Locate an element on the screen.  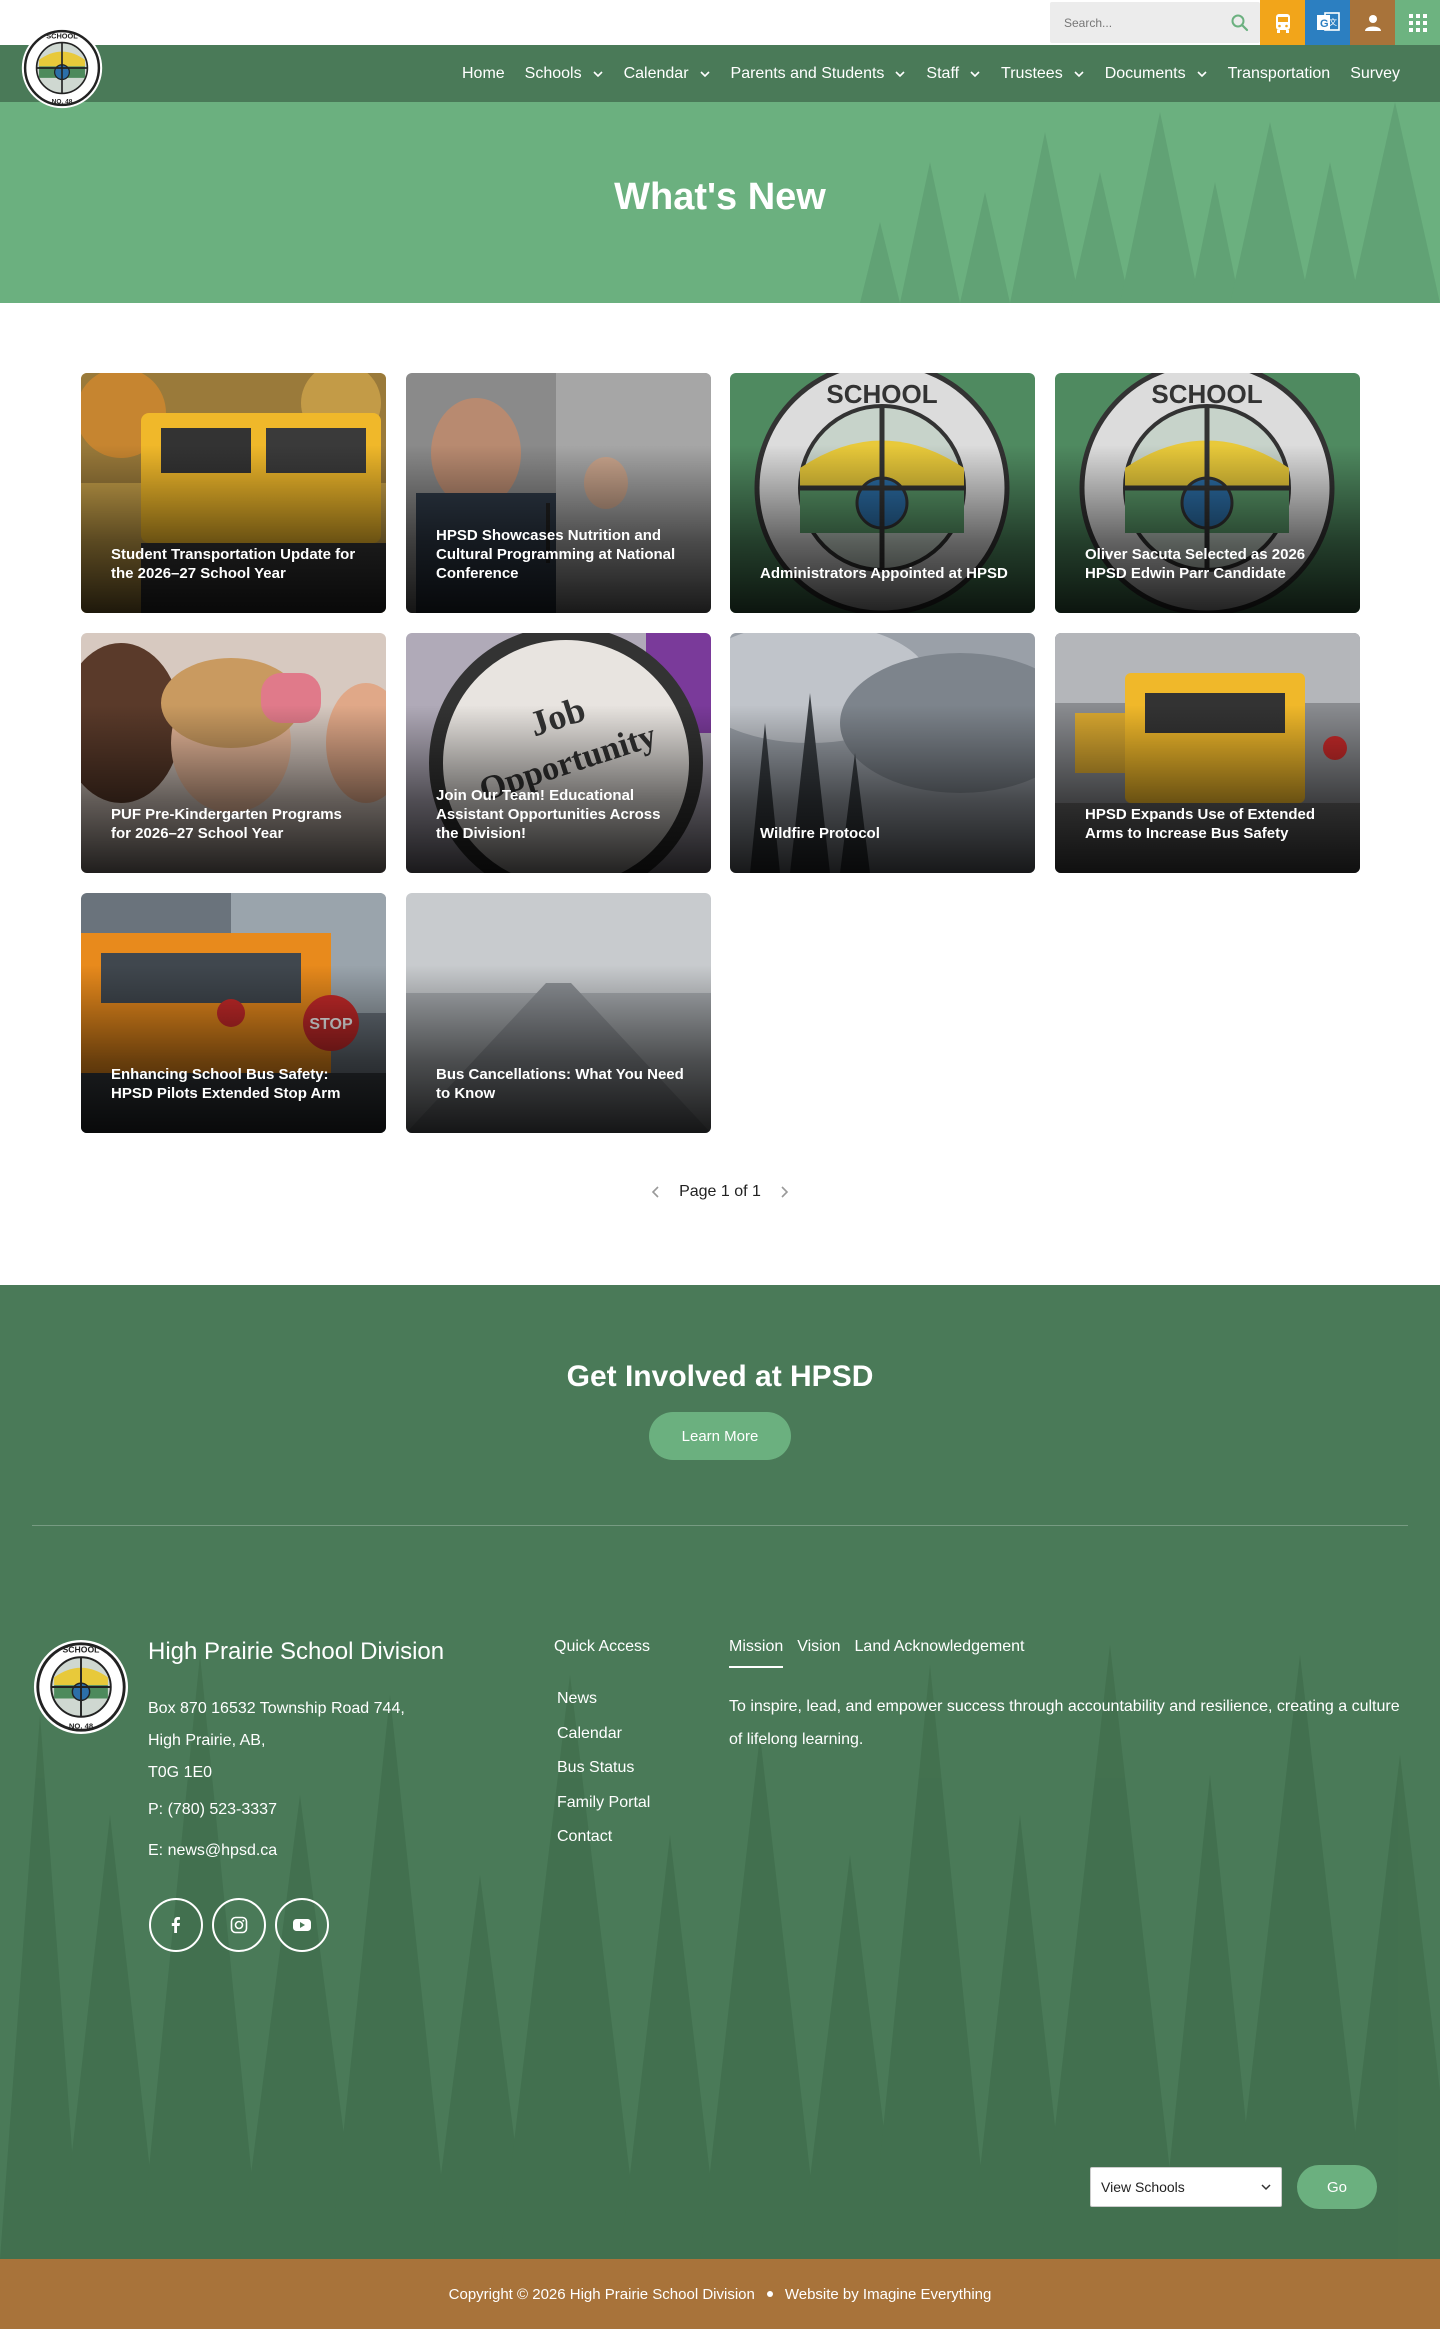
page-title: What's New is located at coordinates (720, 197).